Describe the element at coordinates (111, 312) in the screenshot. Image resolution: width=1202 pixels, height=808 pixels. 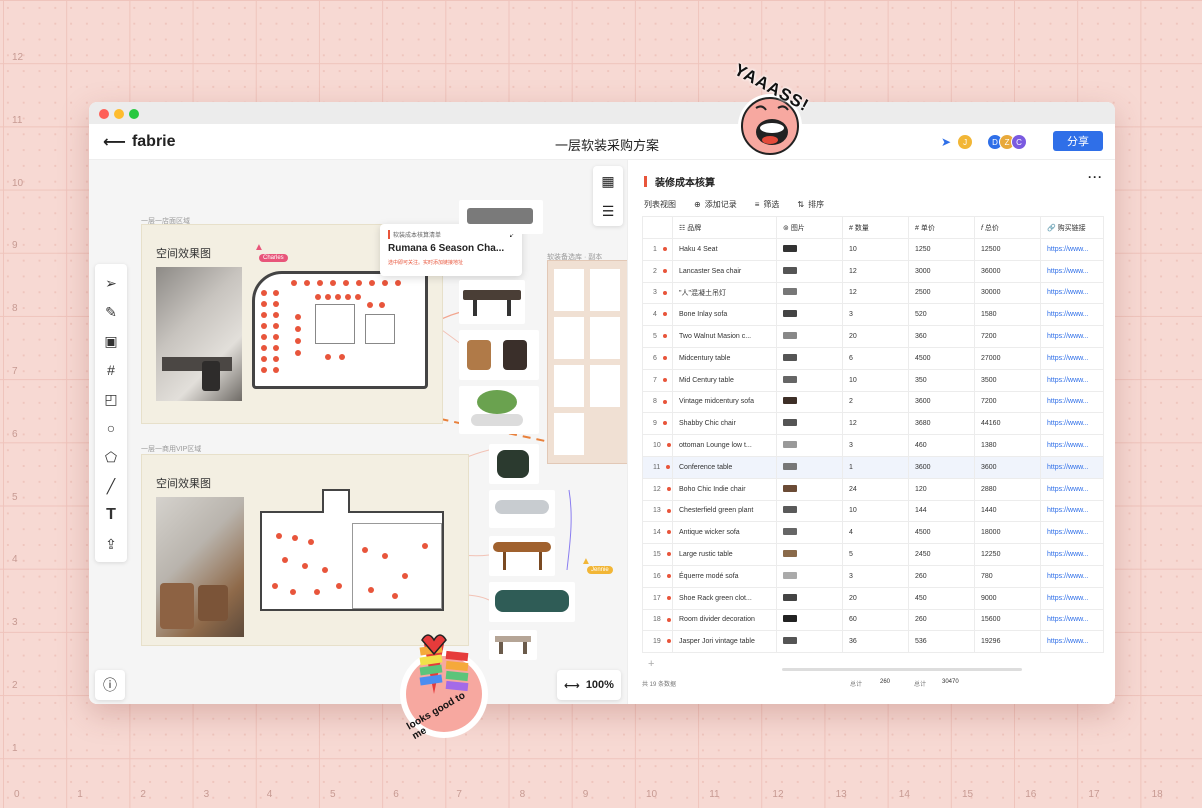
I see `pen-tool-icon: ✎` at that location.